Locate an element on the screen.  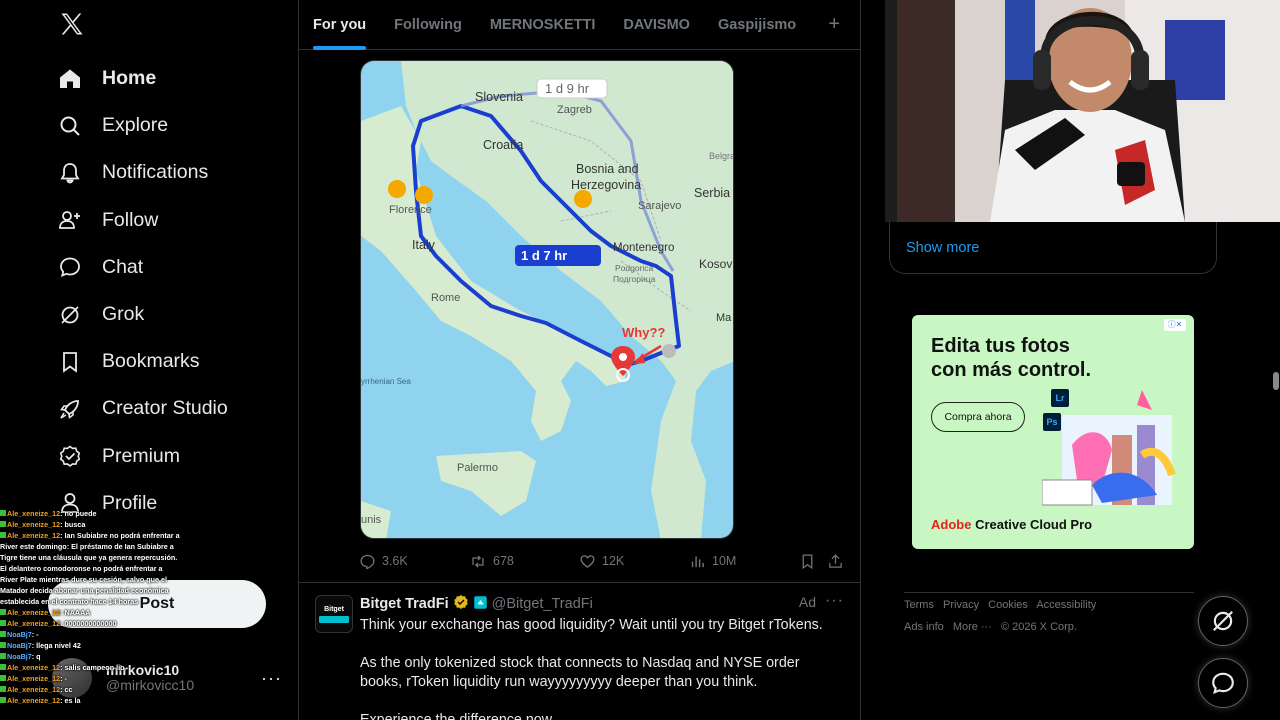
nav-label: Home is located at coordinates (129, 78).